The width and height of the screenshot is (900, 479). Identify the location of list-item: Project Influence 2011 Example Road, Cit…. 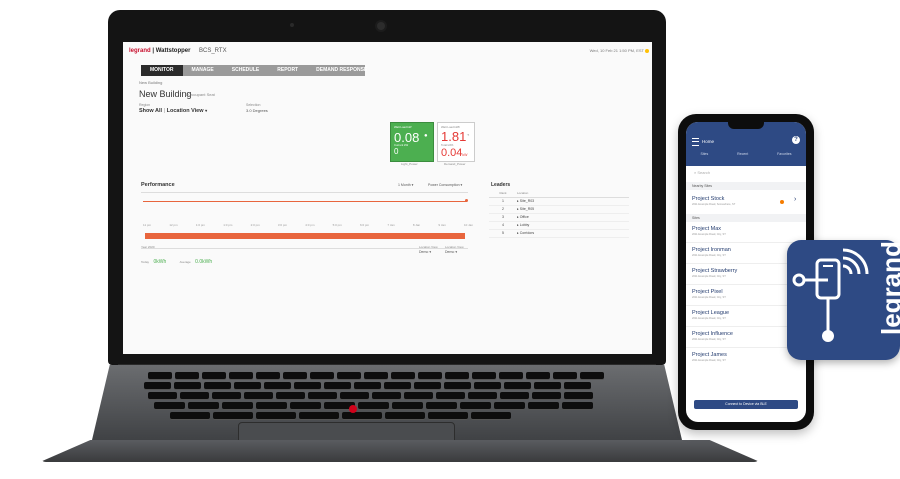
(746, 336).